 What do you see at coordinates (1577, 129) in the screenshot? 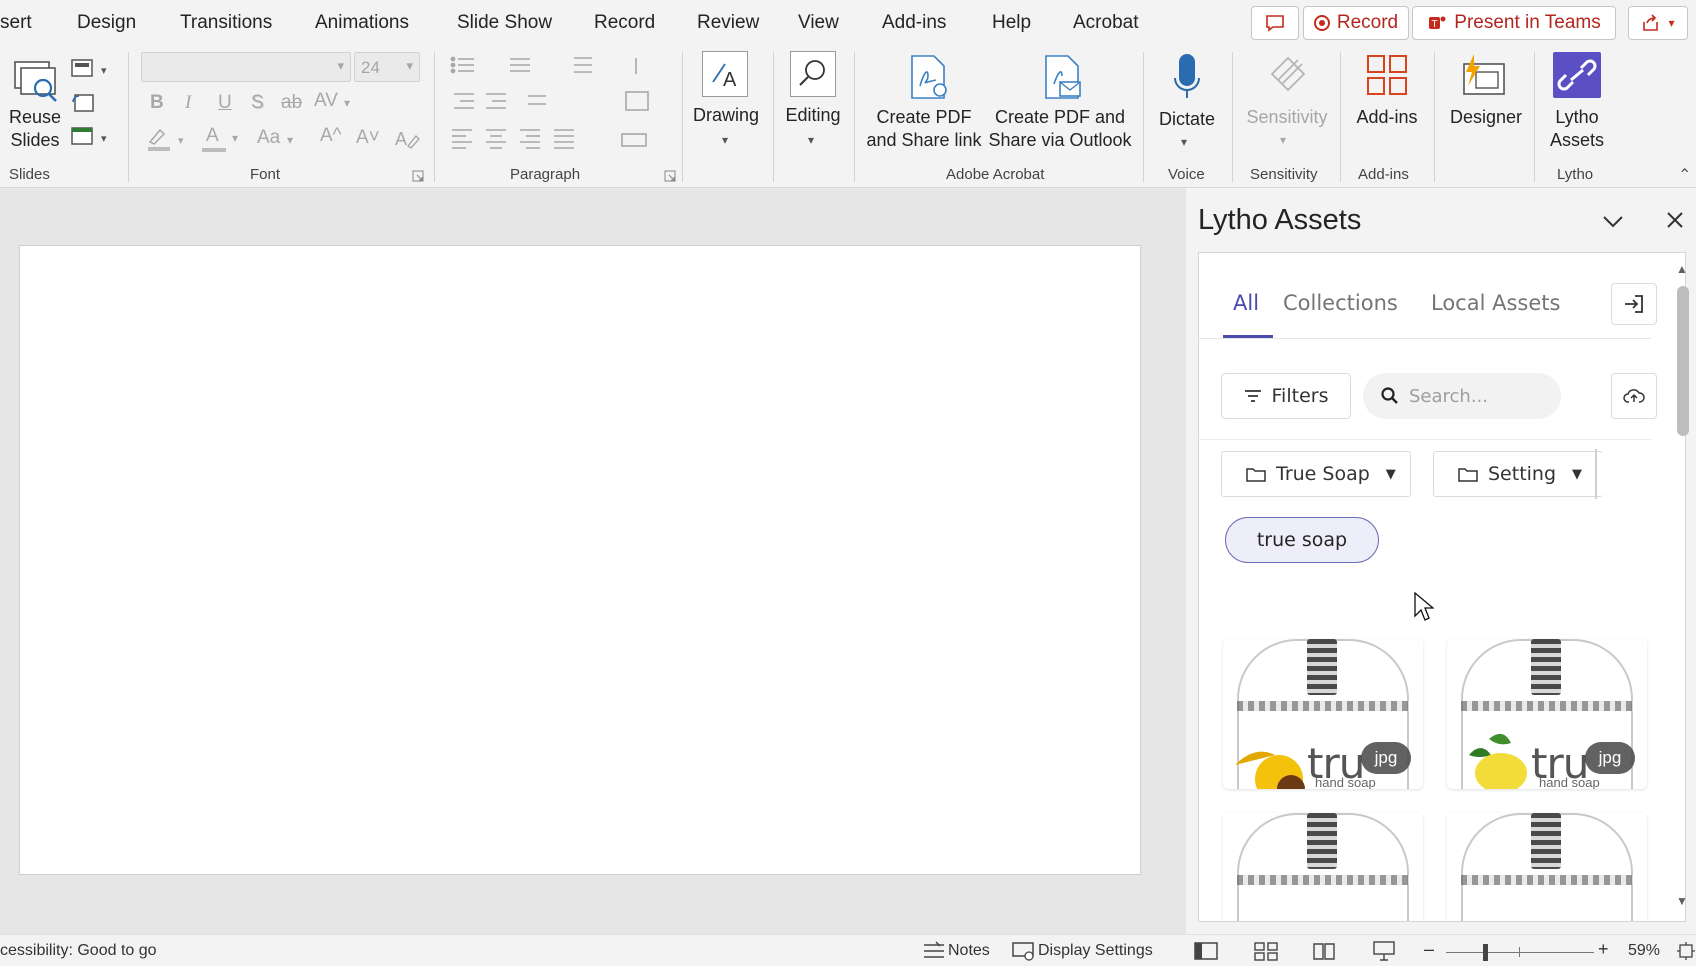
I see `lytho-assets-button: Lytho Assets` at bounding box center [1577, 129].